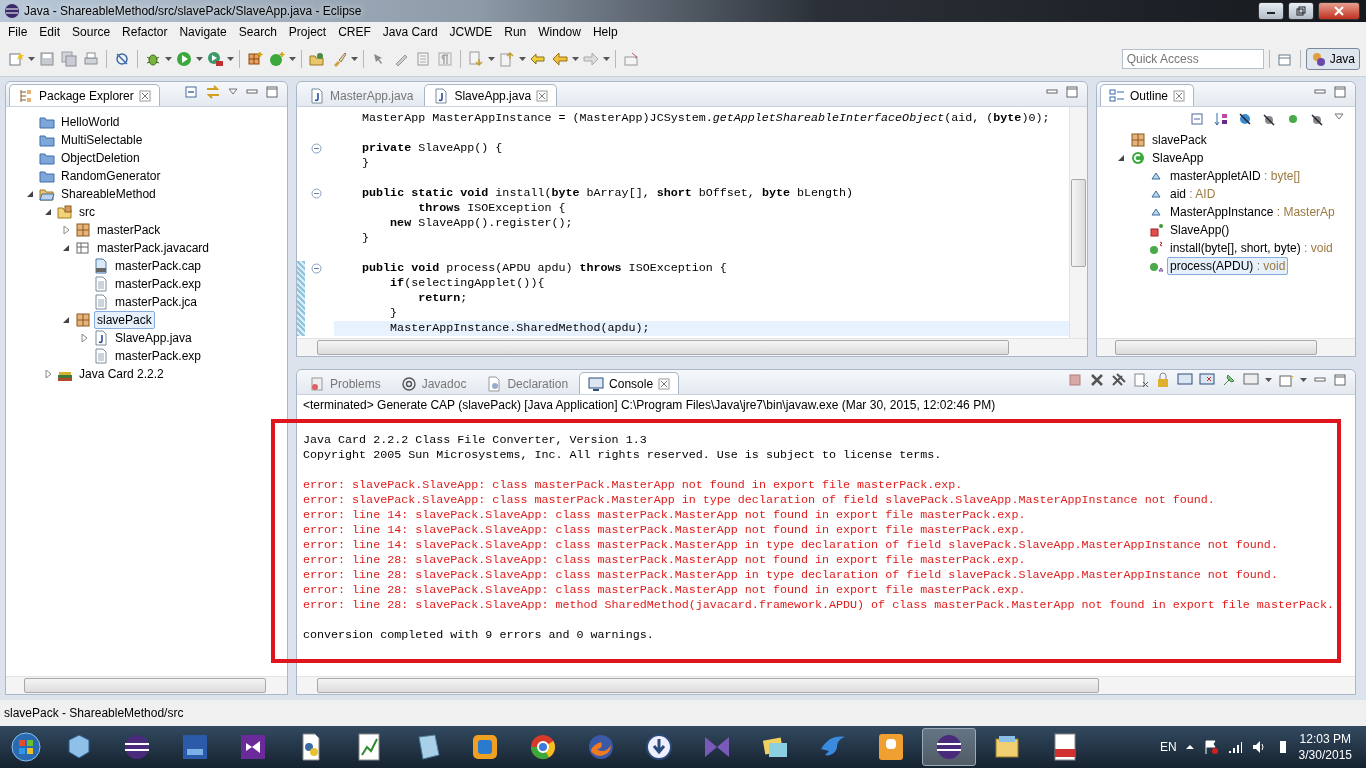  What do you see at coordinates (1178, 158) in the screenshot?
I see `tree-item: SlaveApp` at bounding box center [1178, 158].